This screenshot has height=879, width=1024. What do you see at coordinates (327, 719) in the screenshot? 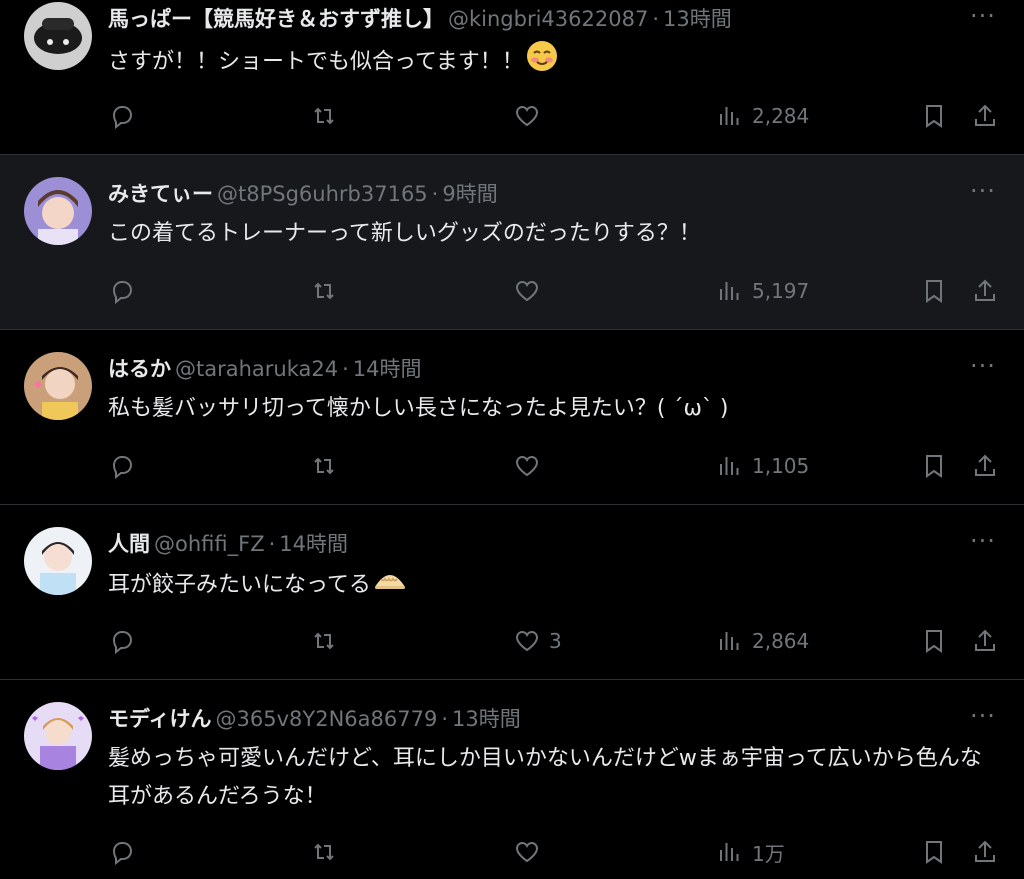
I see `handle: @365v8Y2N6a86779` at bounding box center [327, 719].